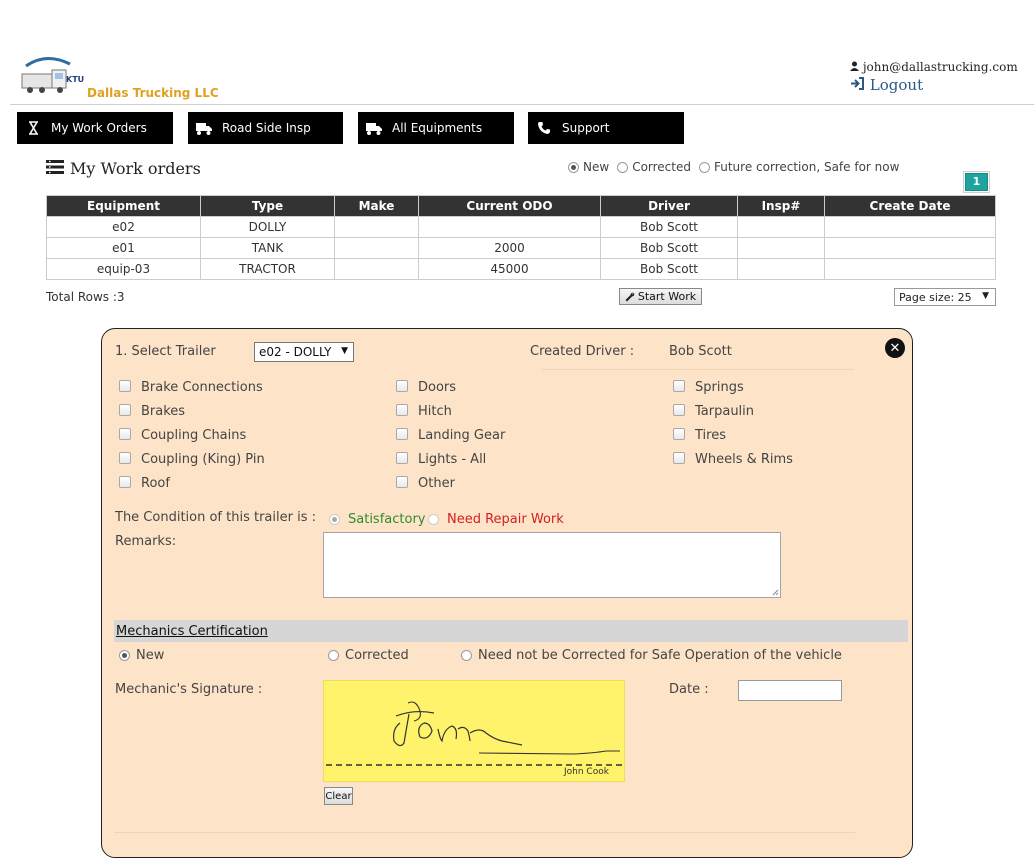  Describe the element at coordinates (700, 351) in the screenshot. I see `created-driver-value: Bob Scott` at that location.